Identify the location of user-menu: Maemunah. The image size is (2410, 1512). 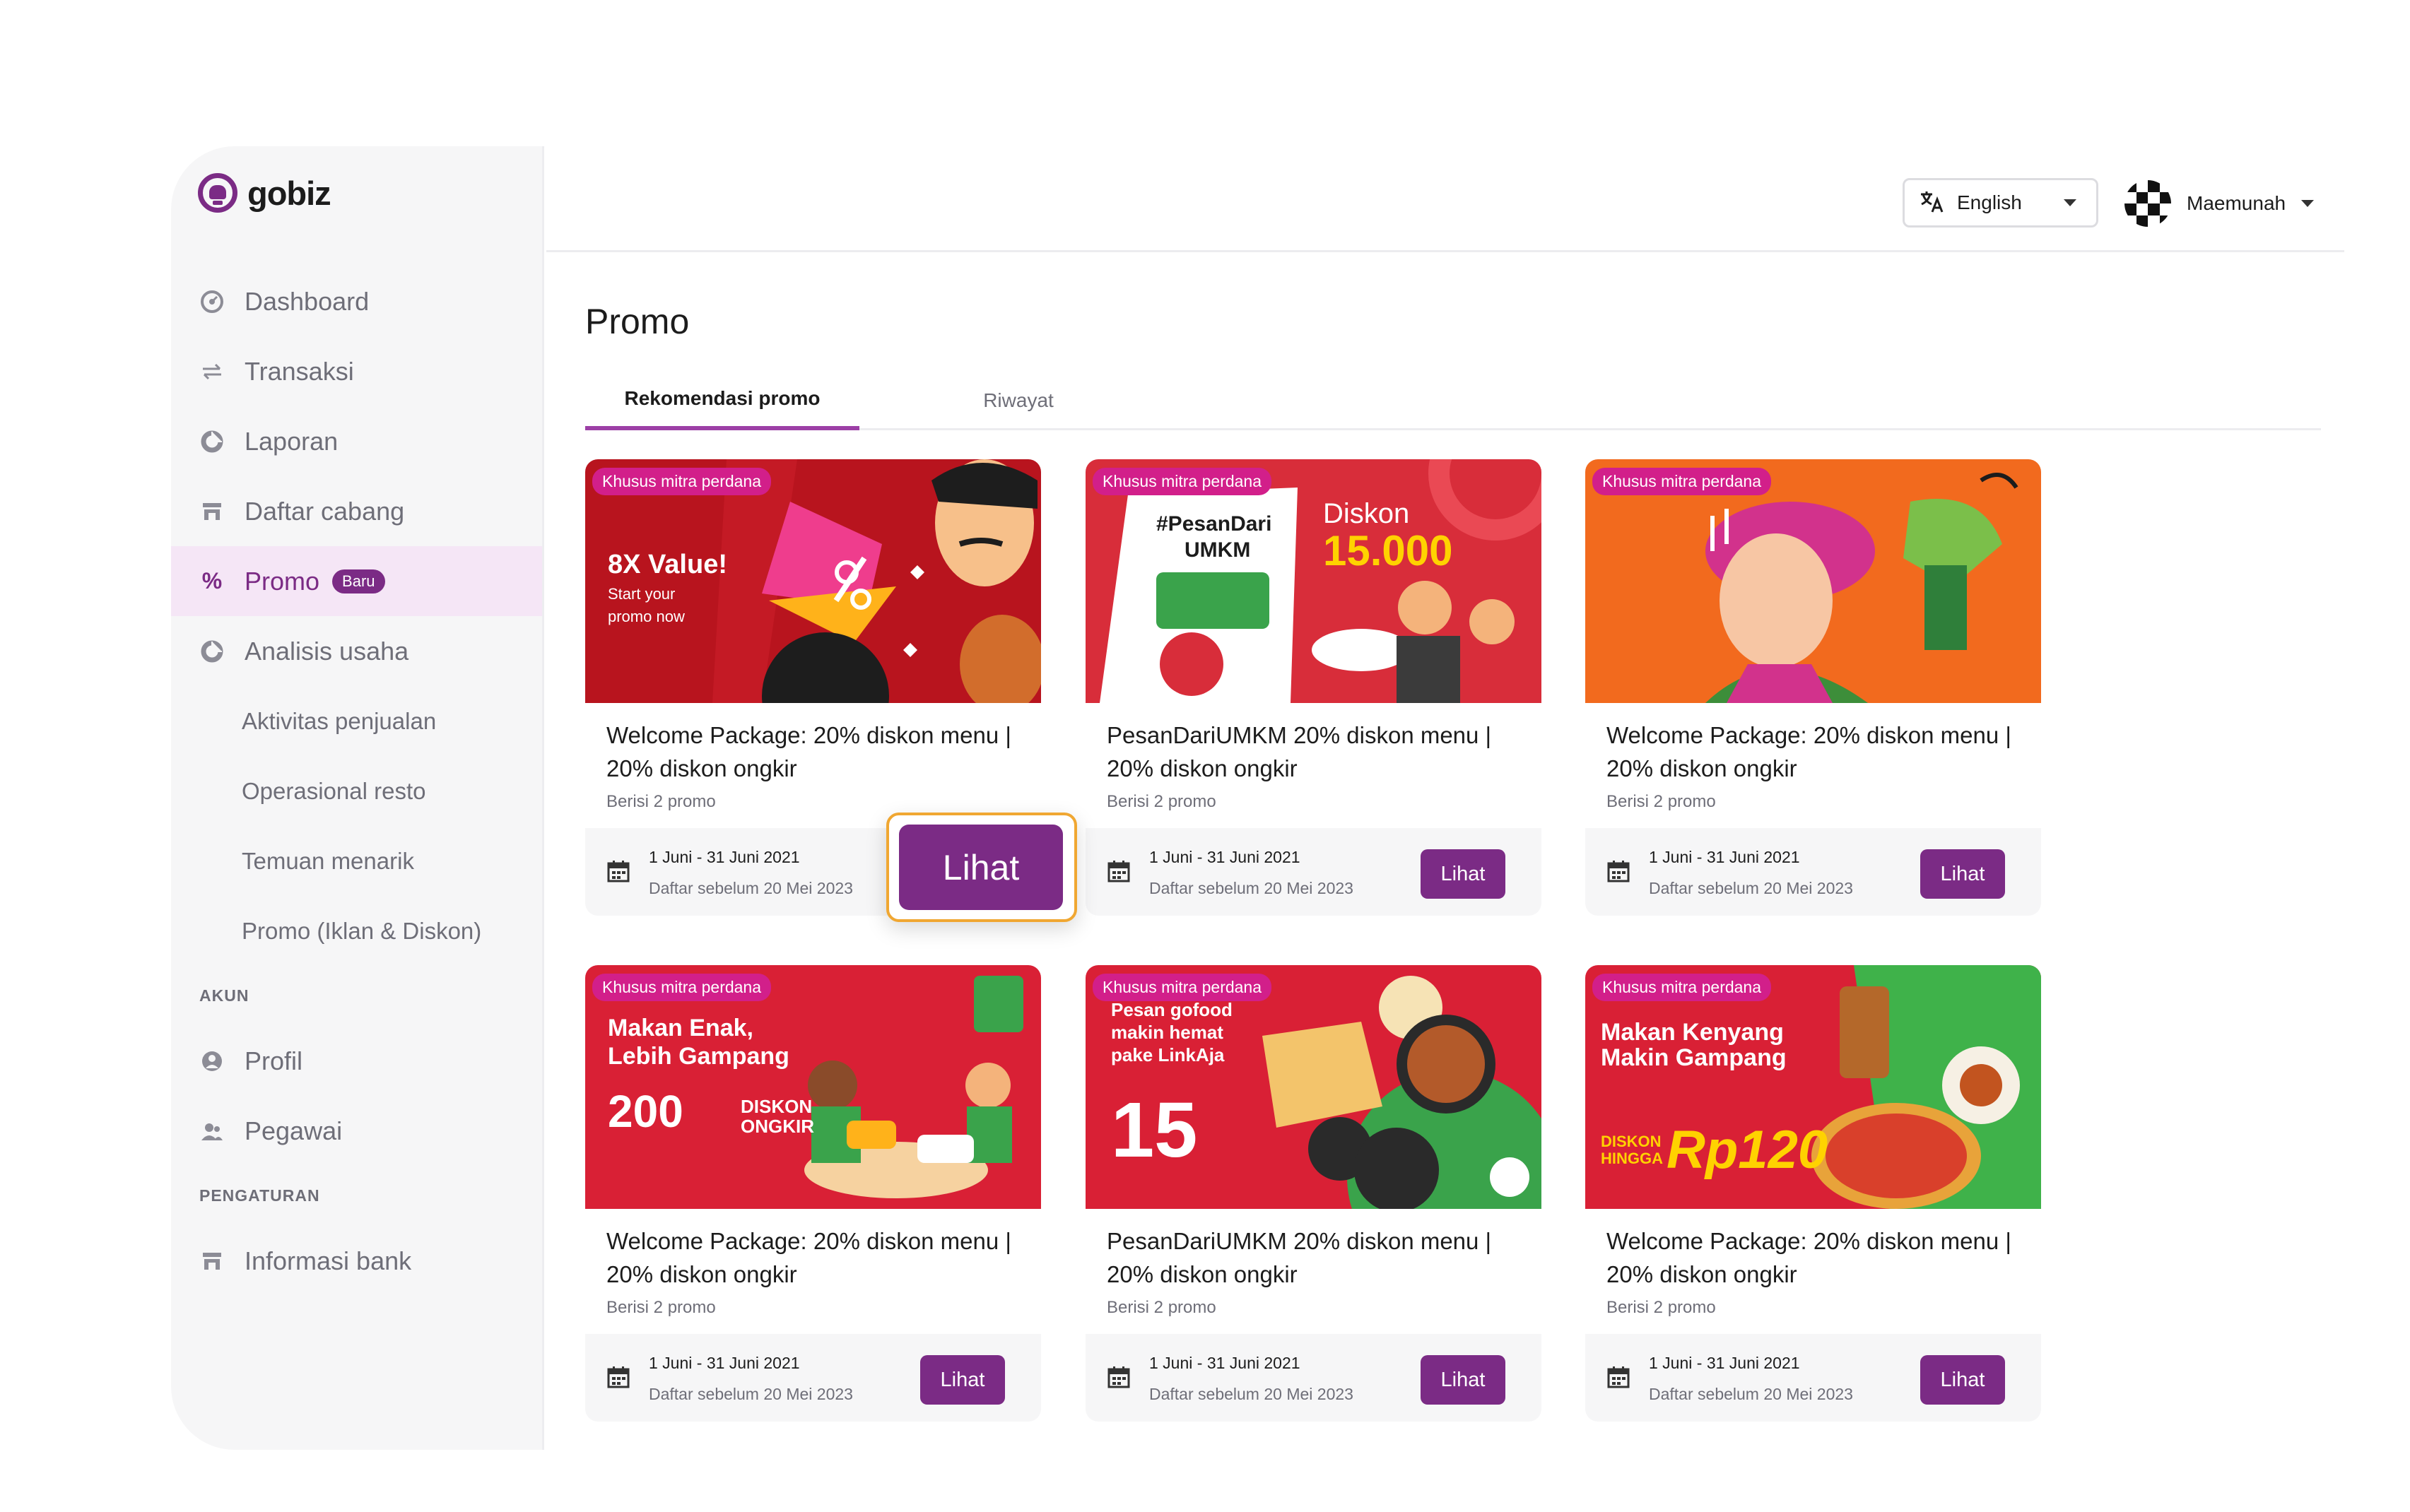
(2229, 204).